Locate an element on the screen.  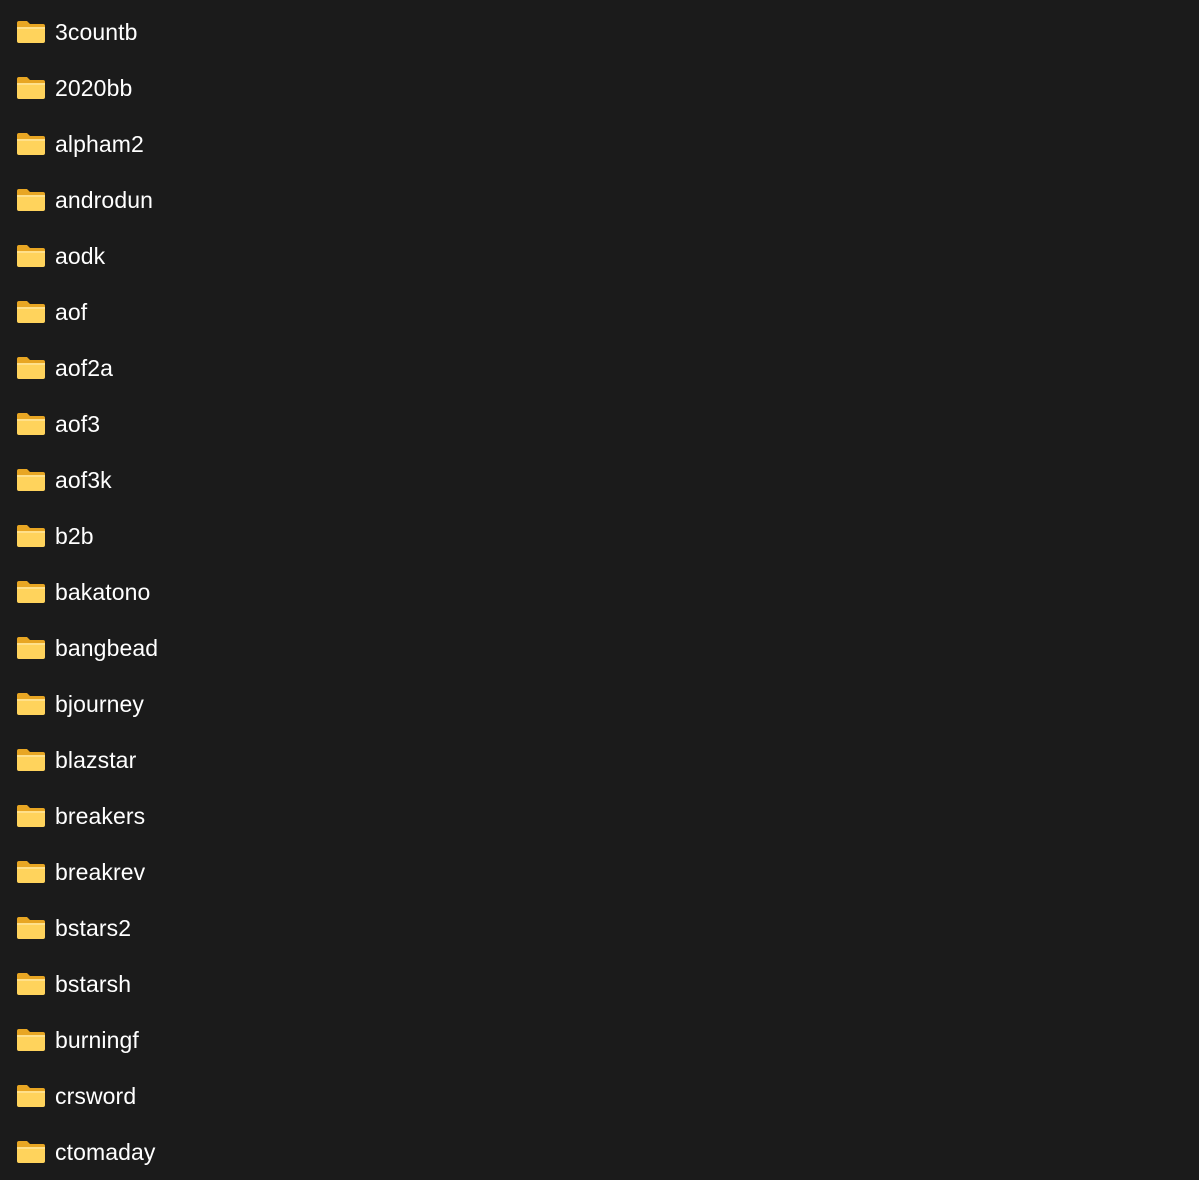
folder-name: aodk is located at coordinates (80, 256).